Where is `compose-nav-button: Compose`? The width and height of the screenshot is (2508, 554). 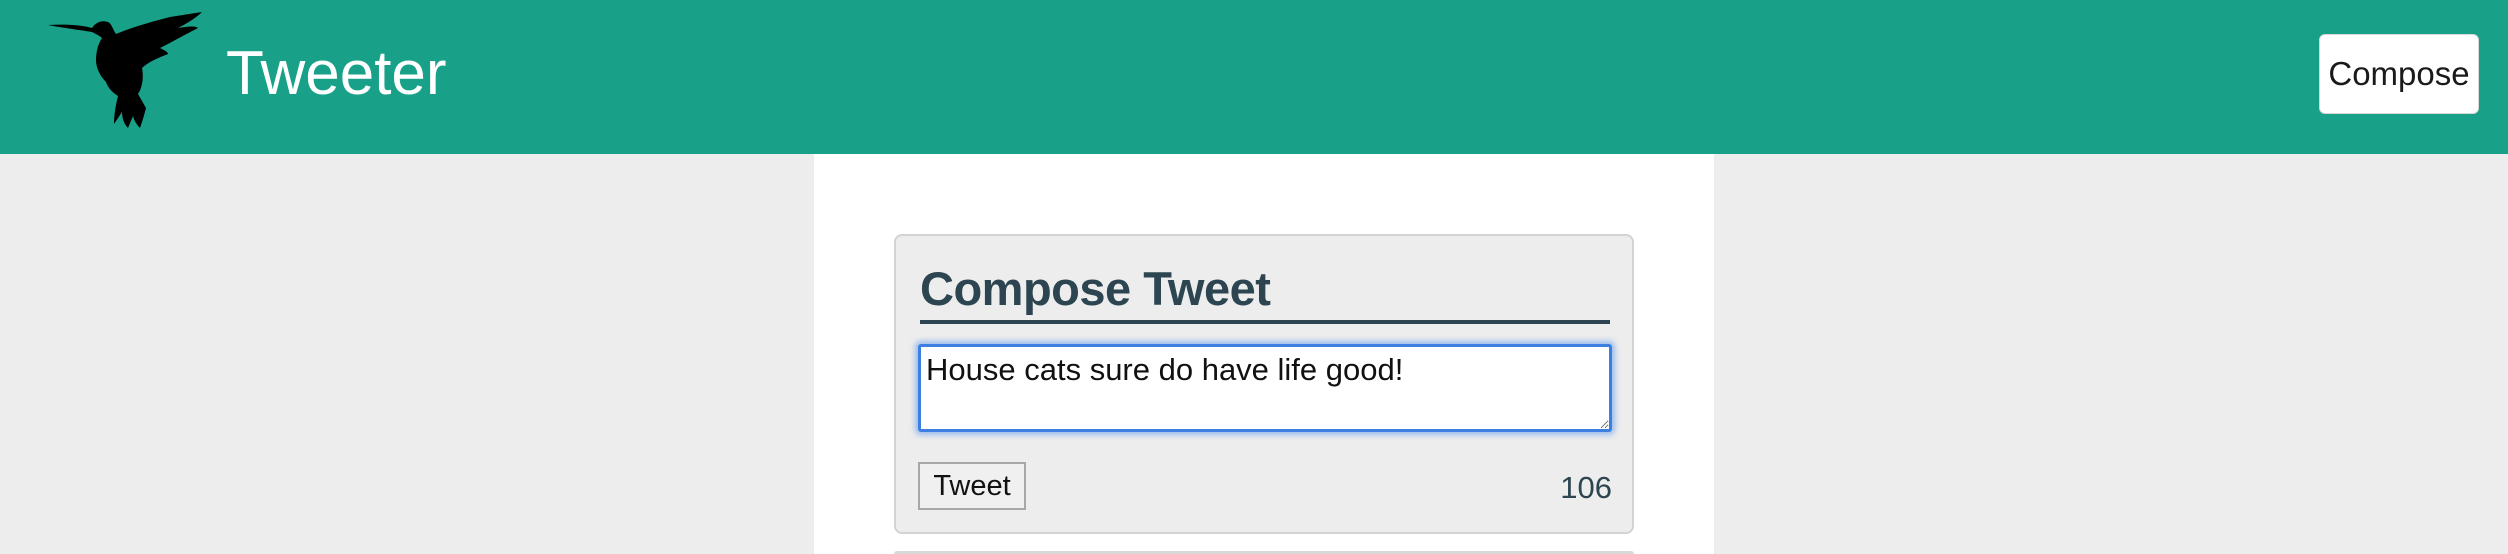 compose-nav-button: Compose is located at coordinates (2399, 74).